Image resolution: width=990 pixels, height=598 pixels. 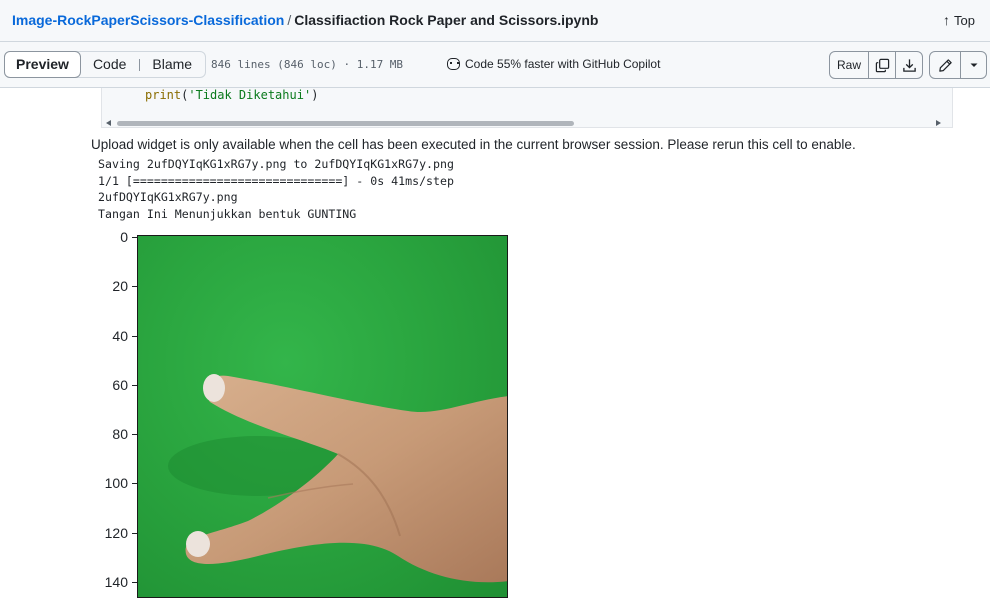 I want to click on more-edit-options-button, so click(x=973, y=65).